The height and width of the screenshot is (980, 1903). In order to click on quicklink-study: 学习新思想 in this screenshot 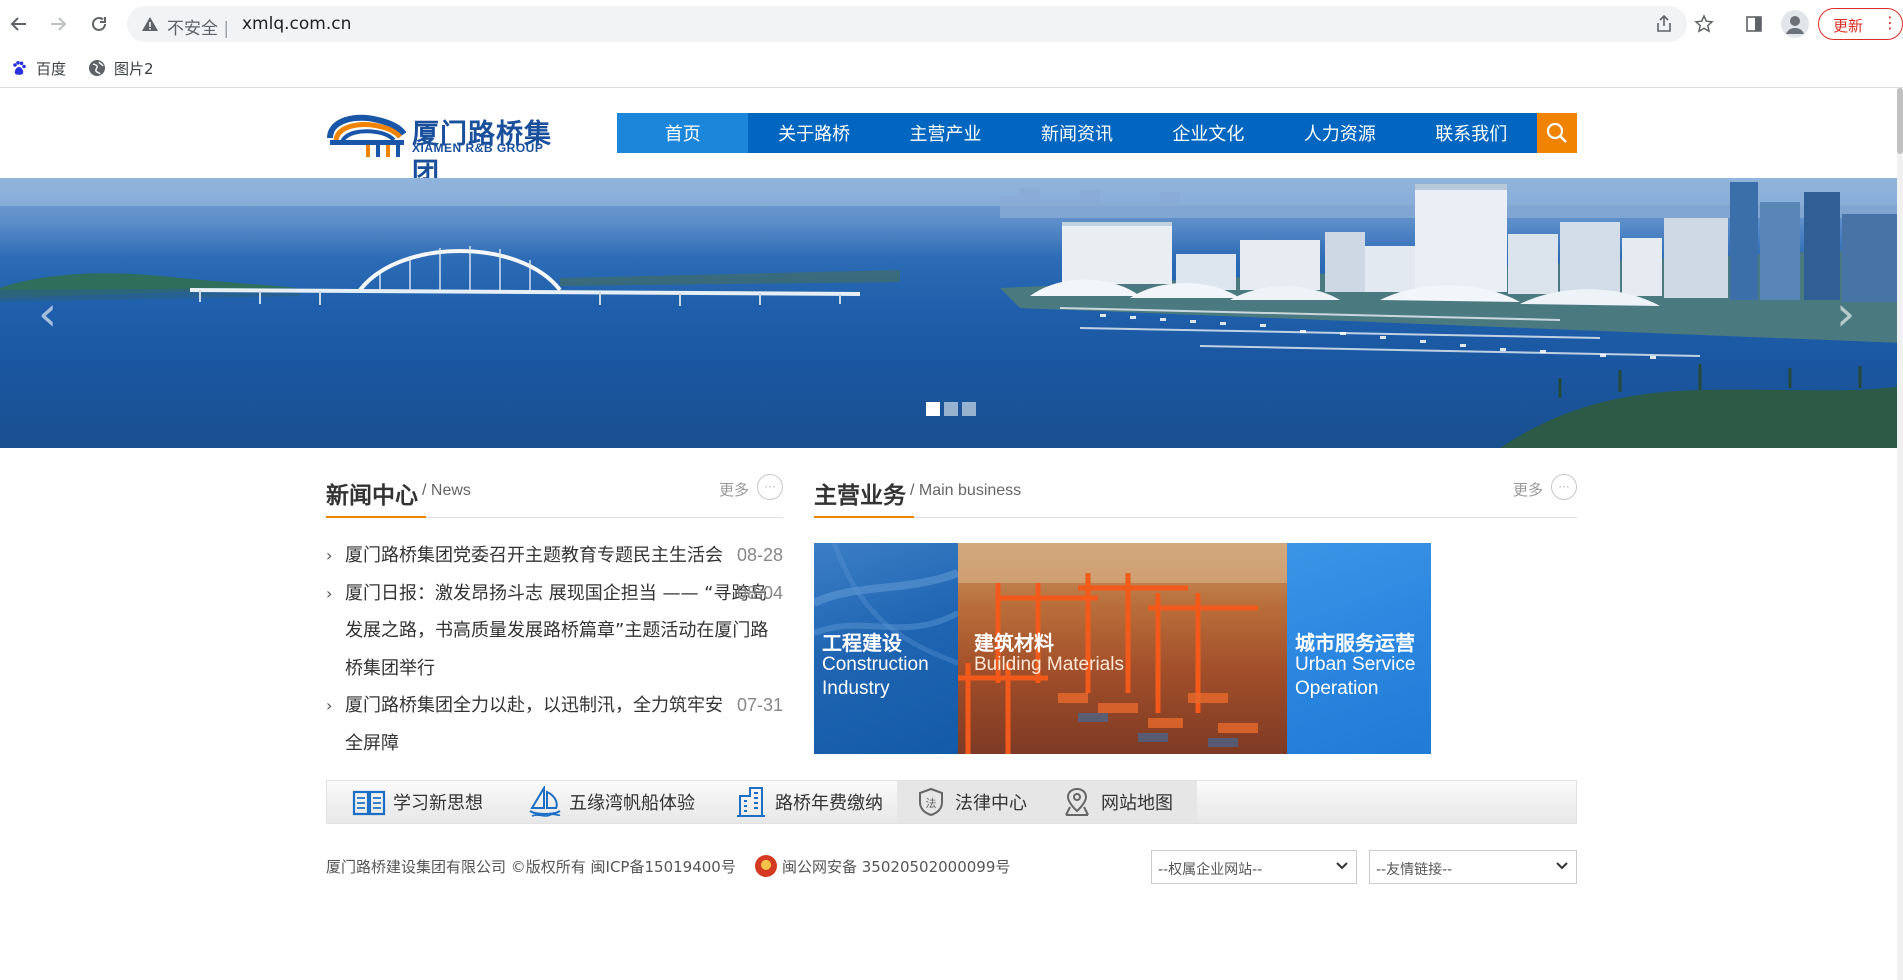, I will do `click(436, 802)`.